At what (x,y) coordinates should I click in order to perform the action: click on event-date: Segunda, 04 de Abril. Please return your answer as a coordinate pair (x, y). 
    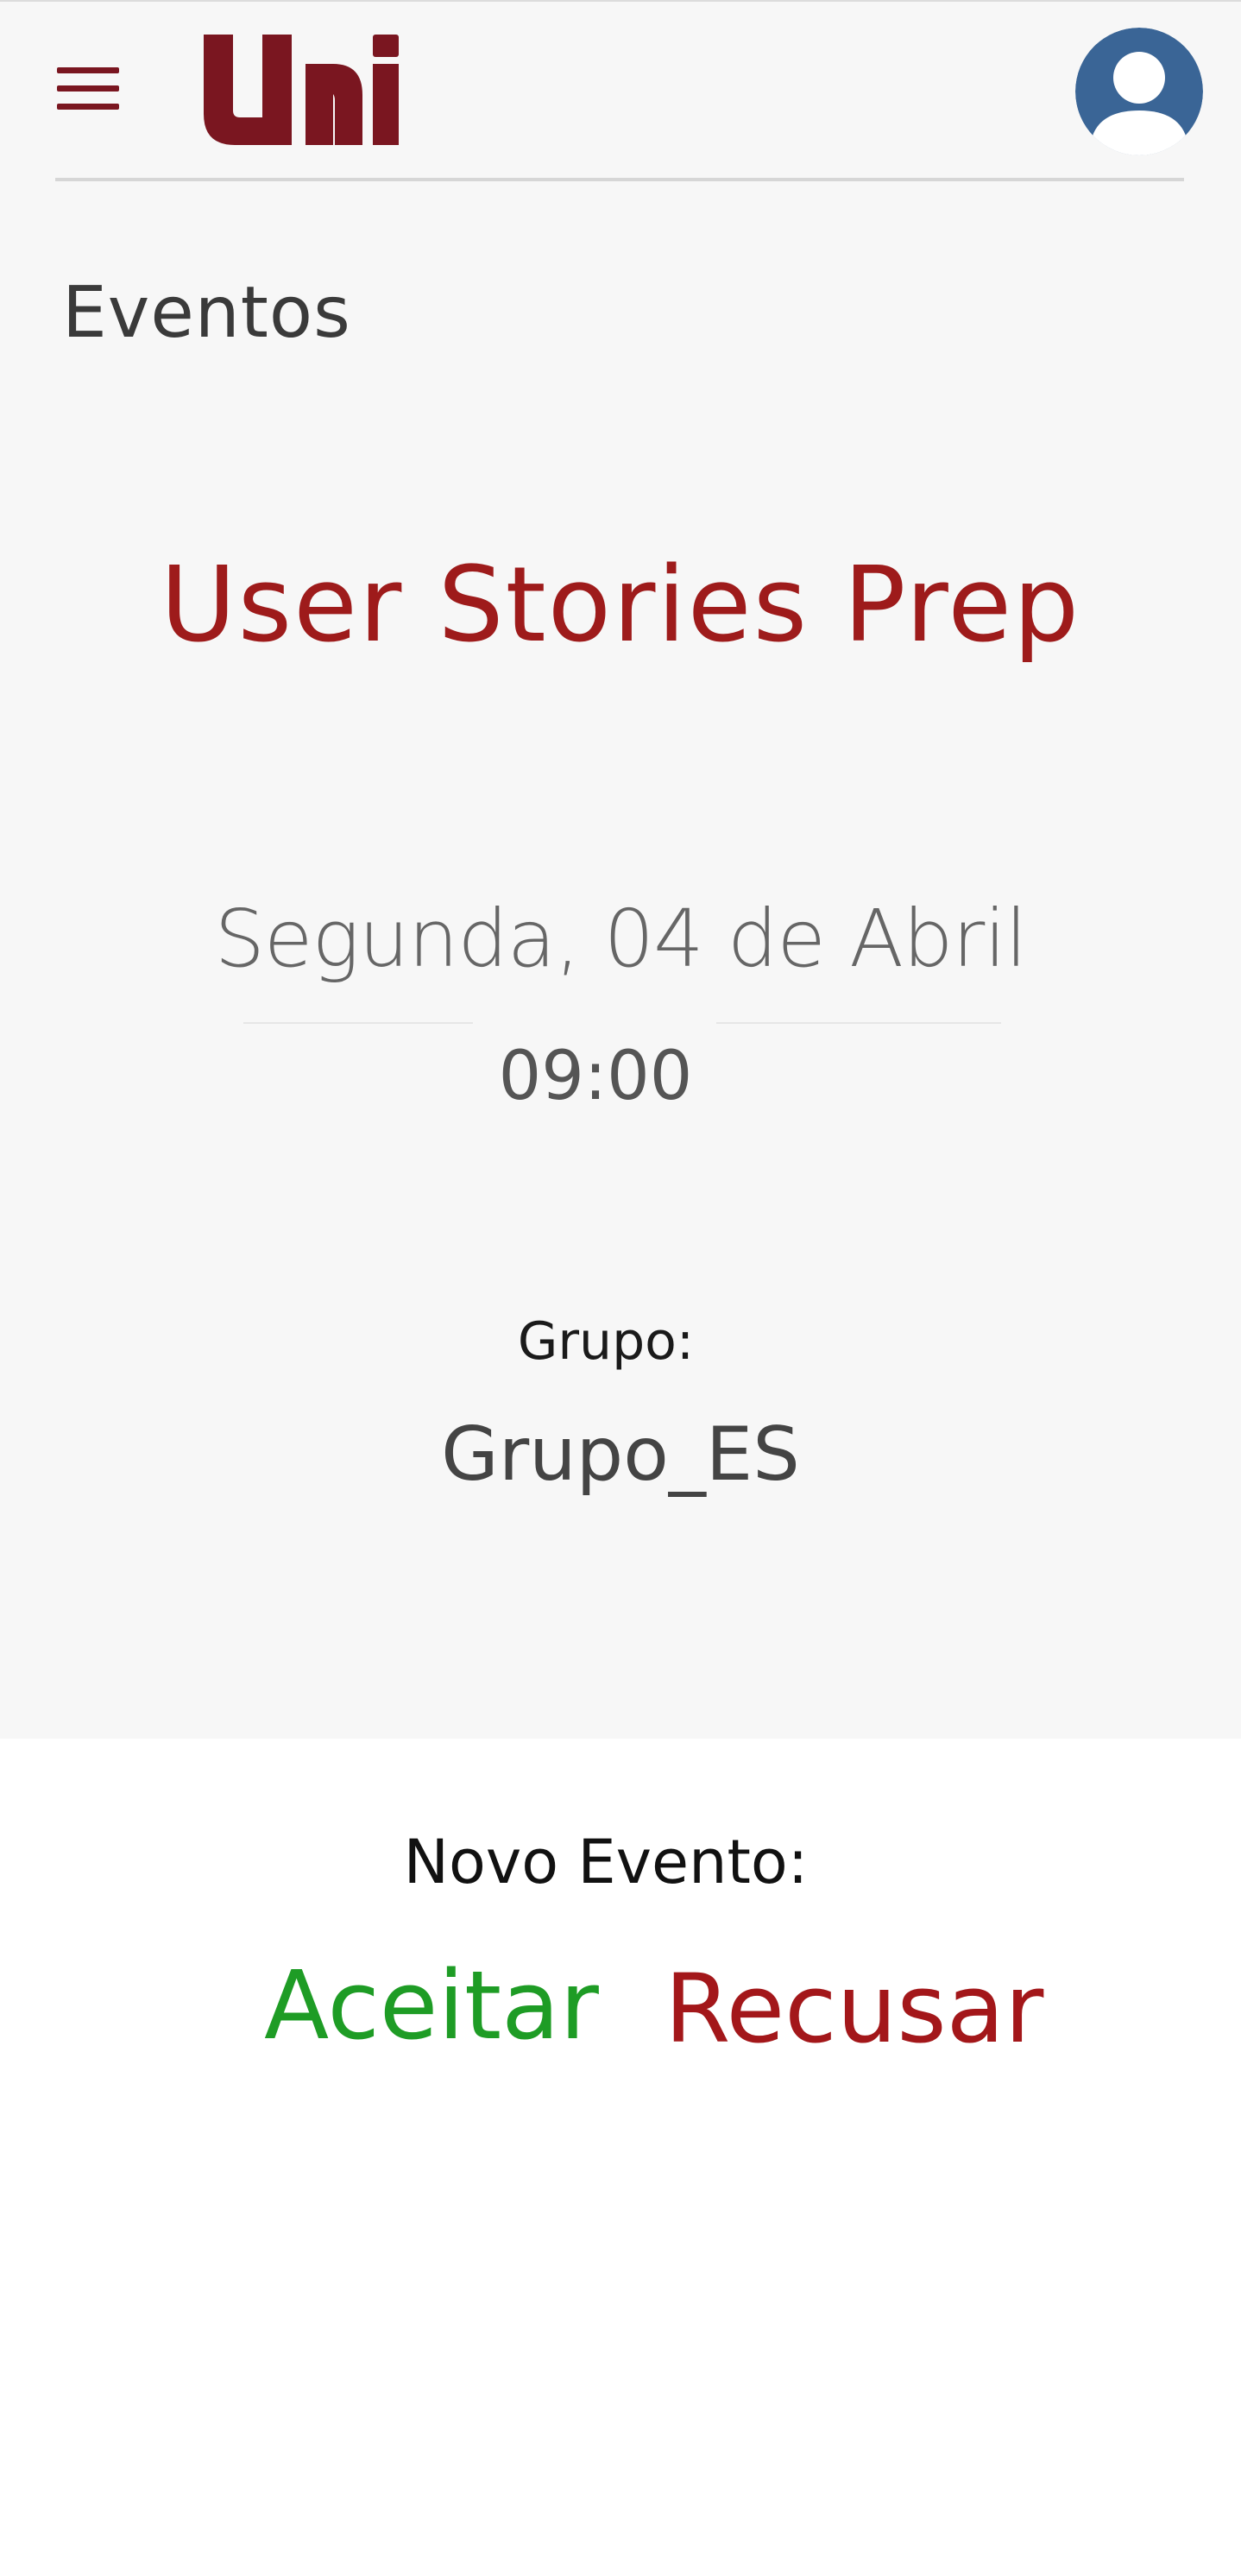
    Looking at the image, I should click on (621, 939).